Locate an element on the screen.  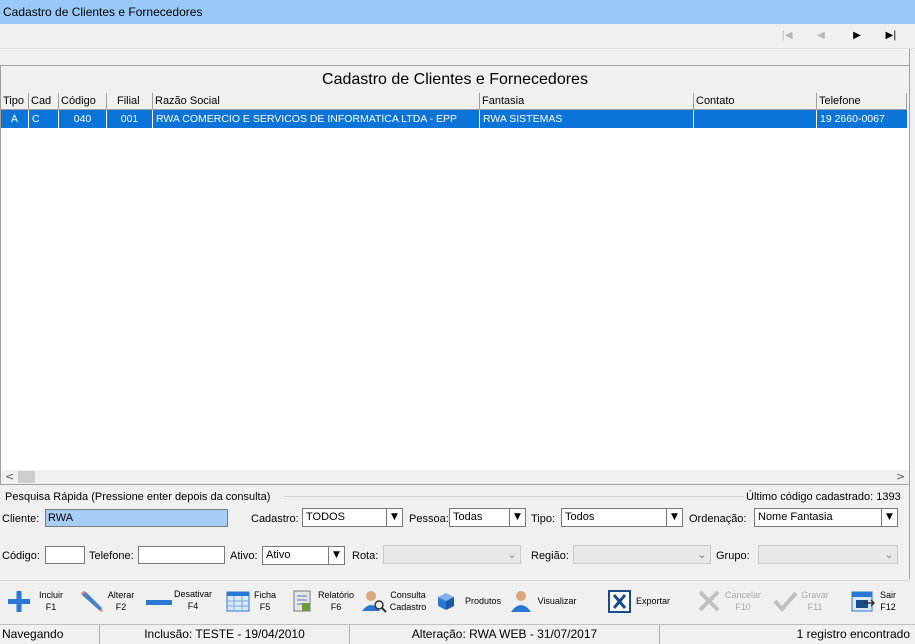
grid-title: Cadastro de Clientes e Fornecedores is located at coordinates (455, 79).